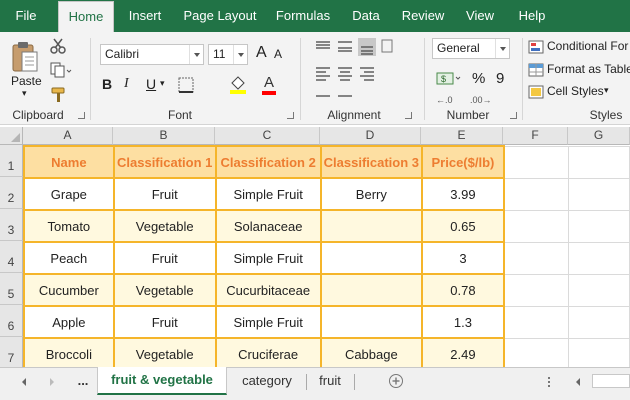 The width and height of the screenshot is (630, 400). What do you see at coordinates (536, 92) in the screenshot?
I see `cell-styles-icon` at bounding box center [536, 92].